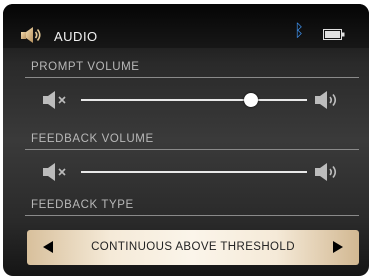 Image resolution: width=373 pixels, height=279 pixels. What do you see at coordinates (85, 67) in the screenshot?
I see `prompt-volume-label: PROMPT VOLUME` at bounding box center [85, 67].